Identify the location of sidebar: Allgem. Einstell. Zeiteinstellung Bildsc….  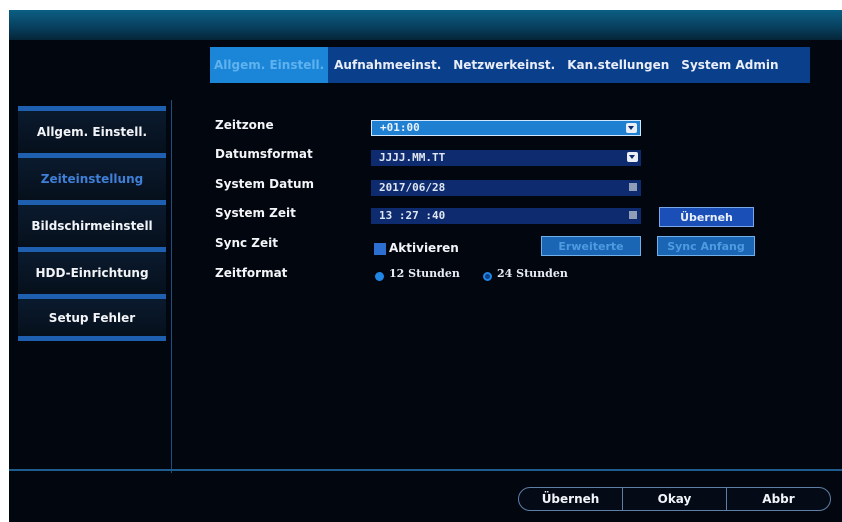
(92, 223).